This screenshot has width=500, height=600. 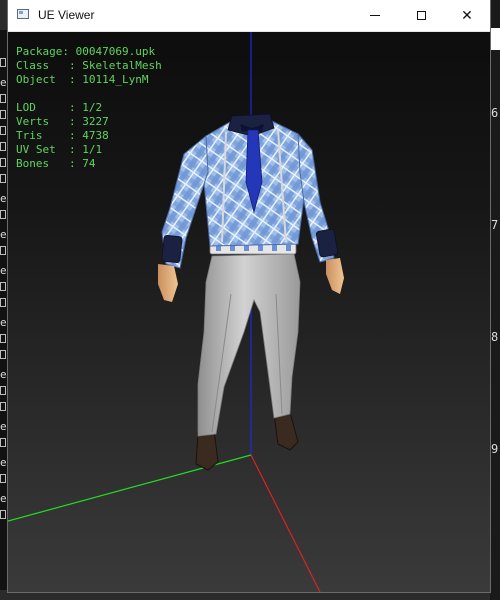 I want to click on close-icon: ✕, so click(x=467, y=15).